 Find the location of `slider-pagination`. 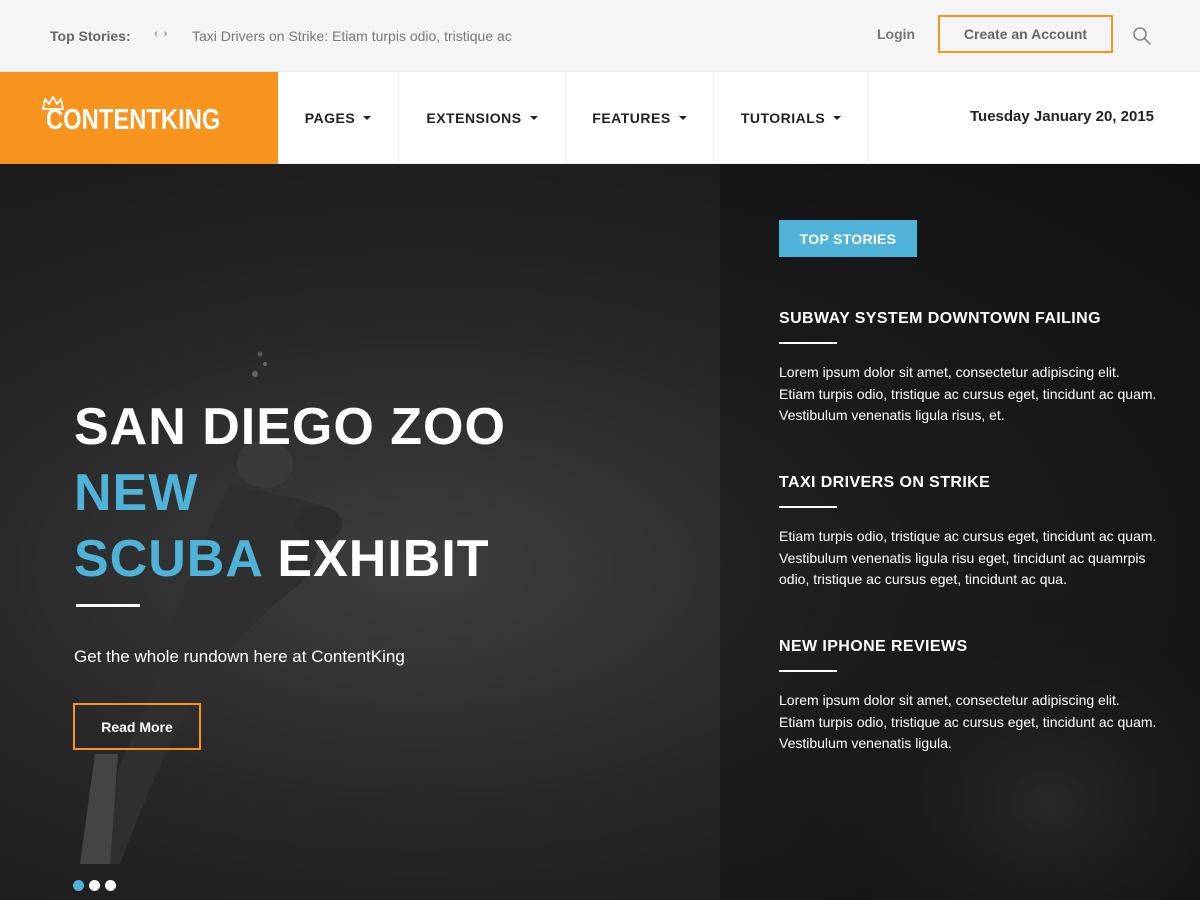

slider-pagination is located at coordinates (94, 885).